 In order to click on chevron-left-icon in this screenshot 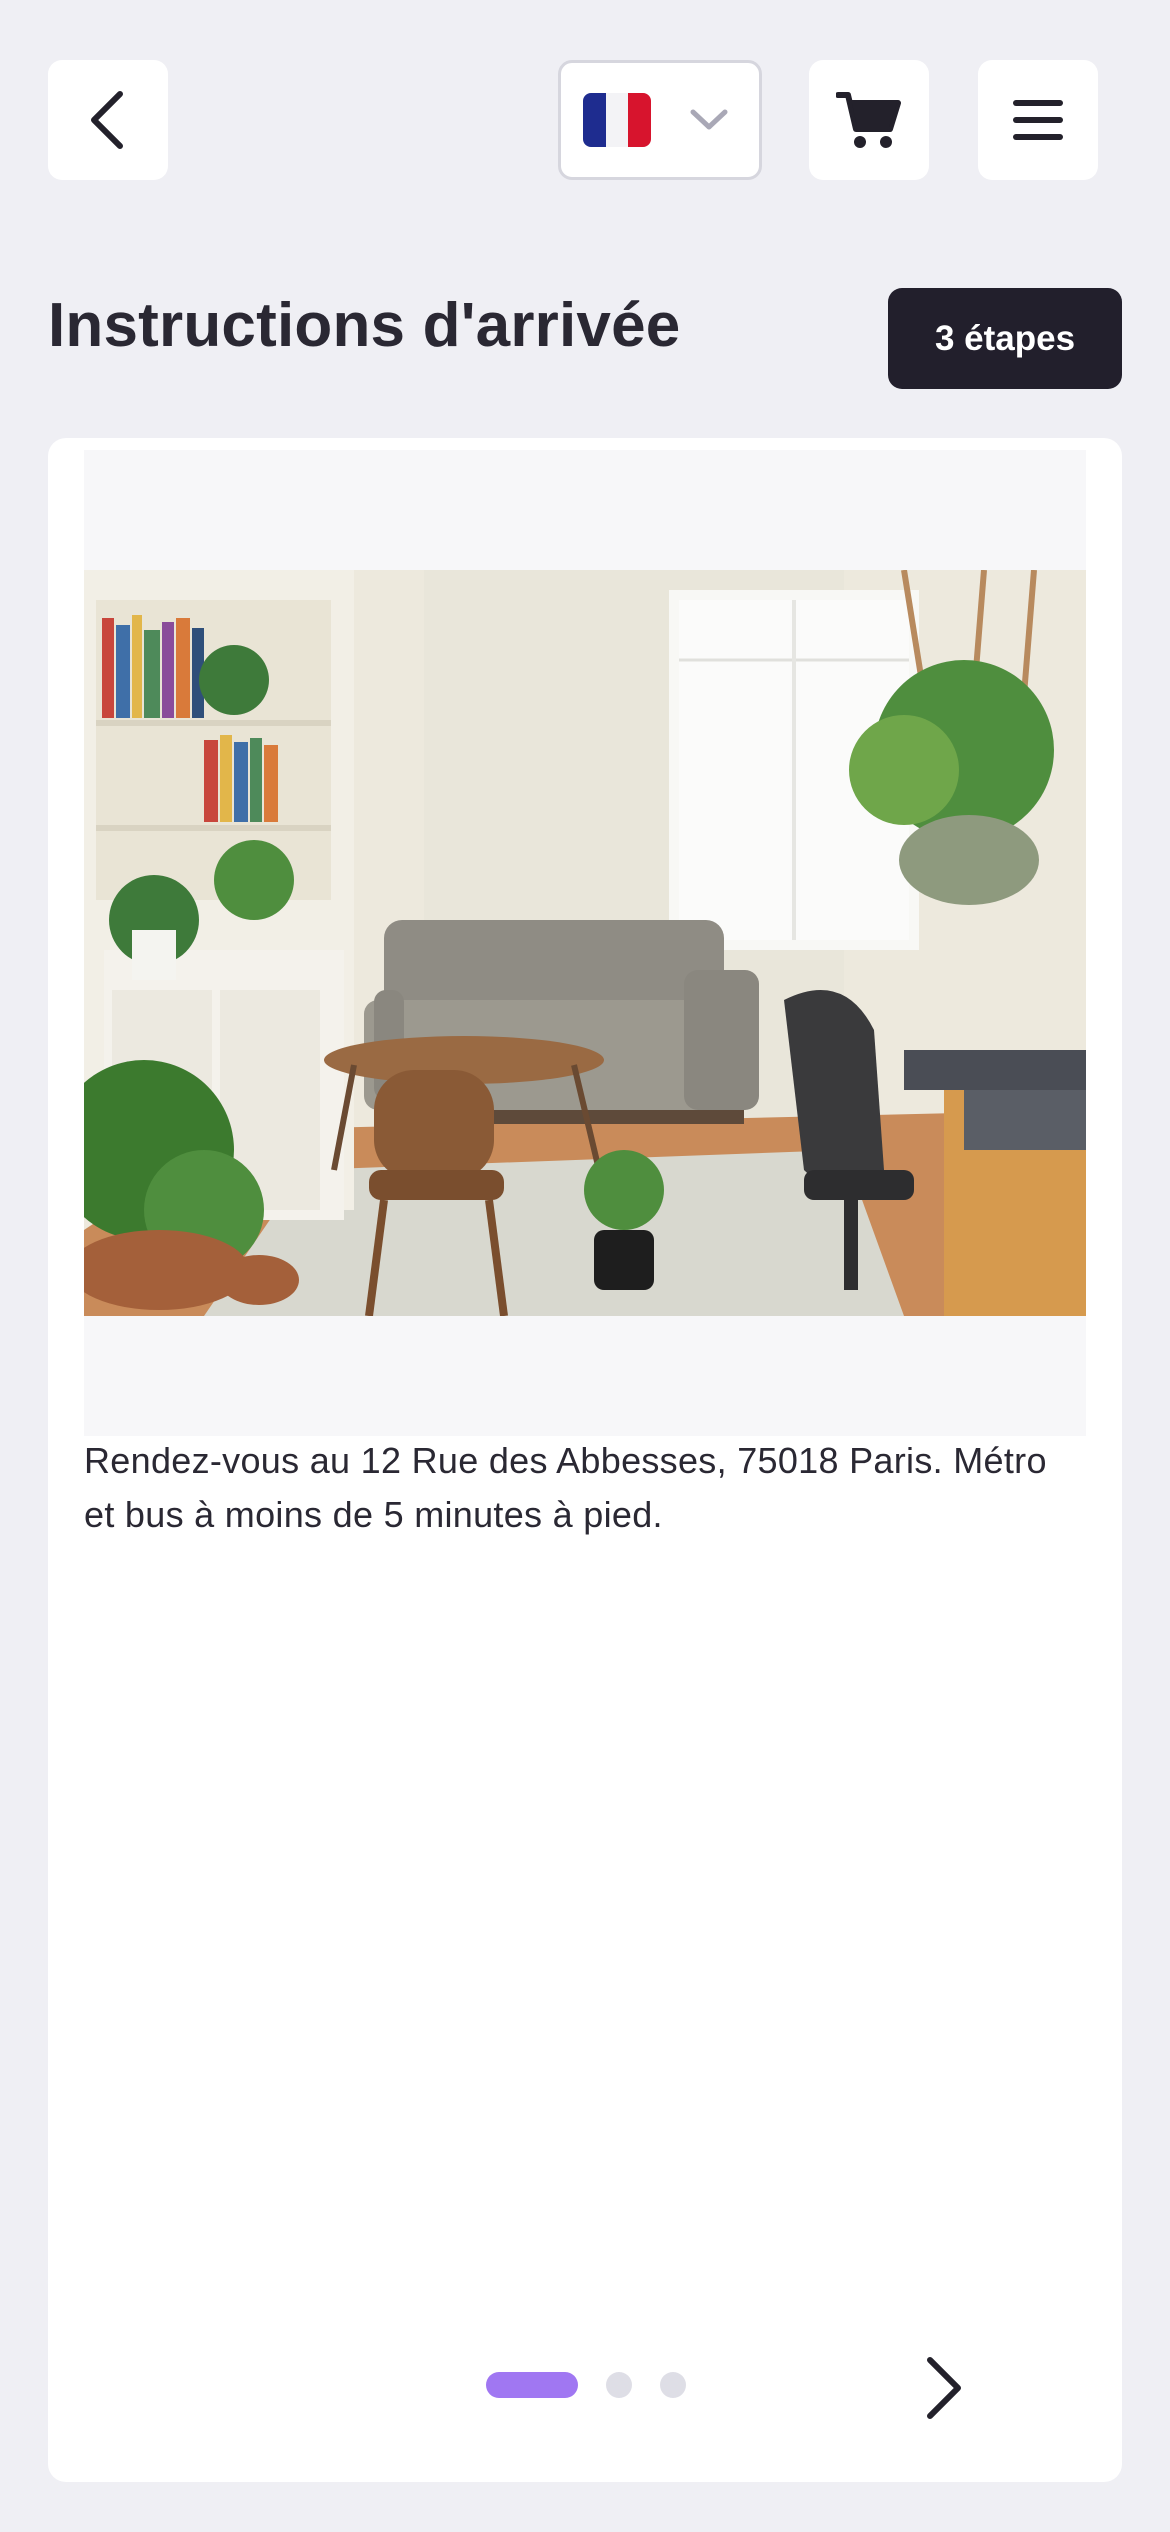, I will do `click(107, 120)`.